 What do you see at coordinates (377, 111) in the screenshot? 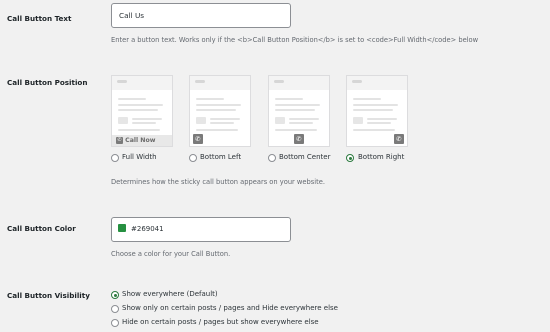
I see `position-thumbnail-bottom-right: ✆` at bounding box center [377, 111].